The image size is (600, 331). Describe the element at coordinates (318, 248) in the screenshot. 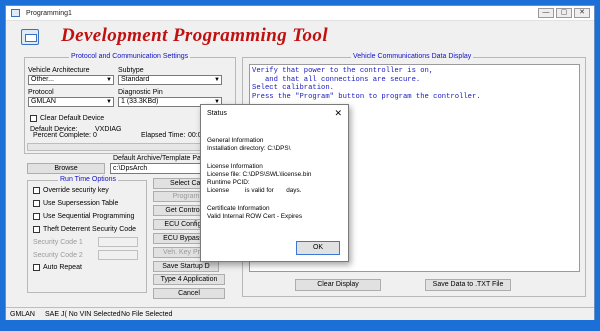

I see `ok-button: OK` at that location.